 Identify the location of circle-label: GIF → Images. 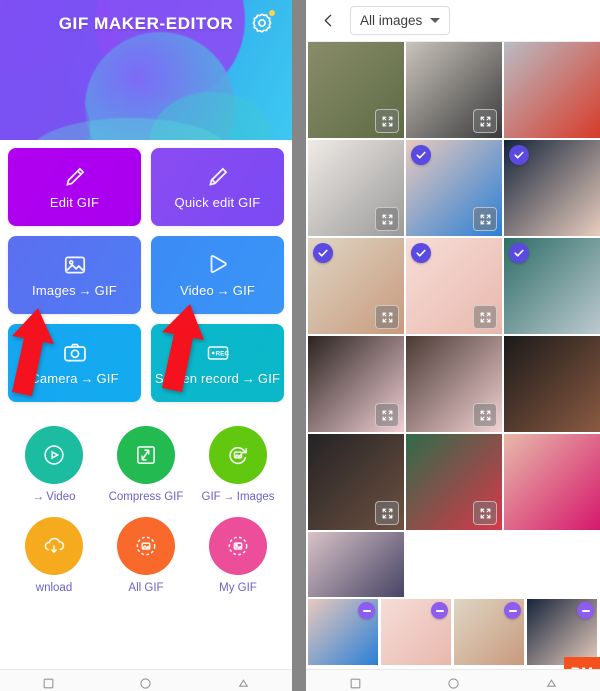
(238, 497).